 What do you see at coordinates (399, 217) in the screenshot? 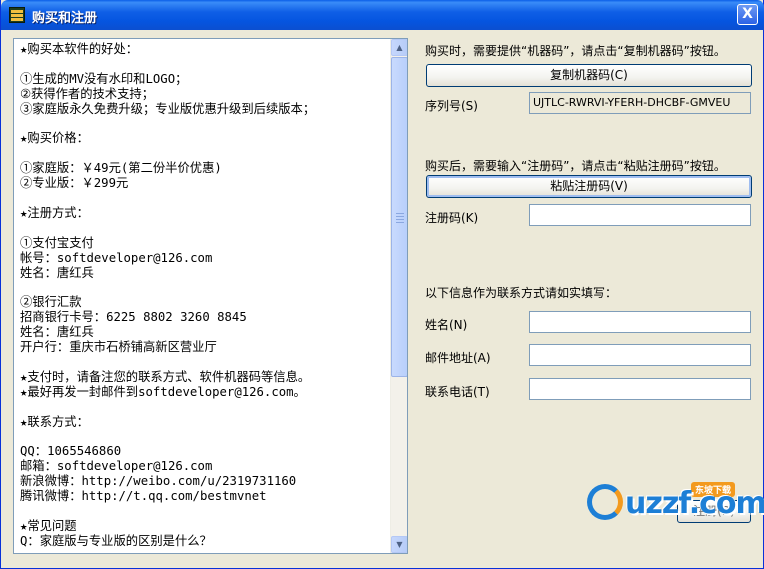
I see `scroll-thumb` at bounding box center [399, 217].